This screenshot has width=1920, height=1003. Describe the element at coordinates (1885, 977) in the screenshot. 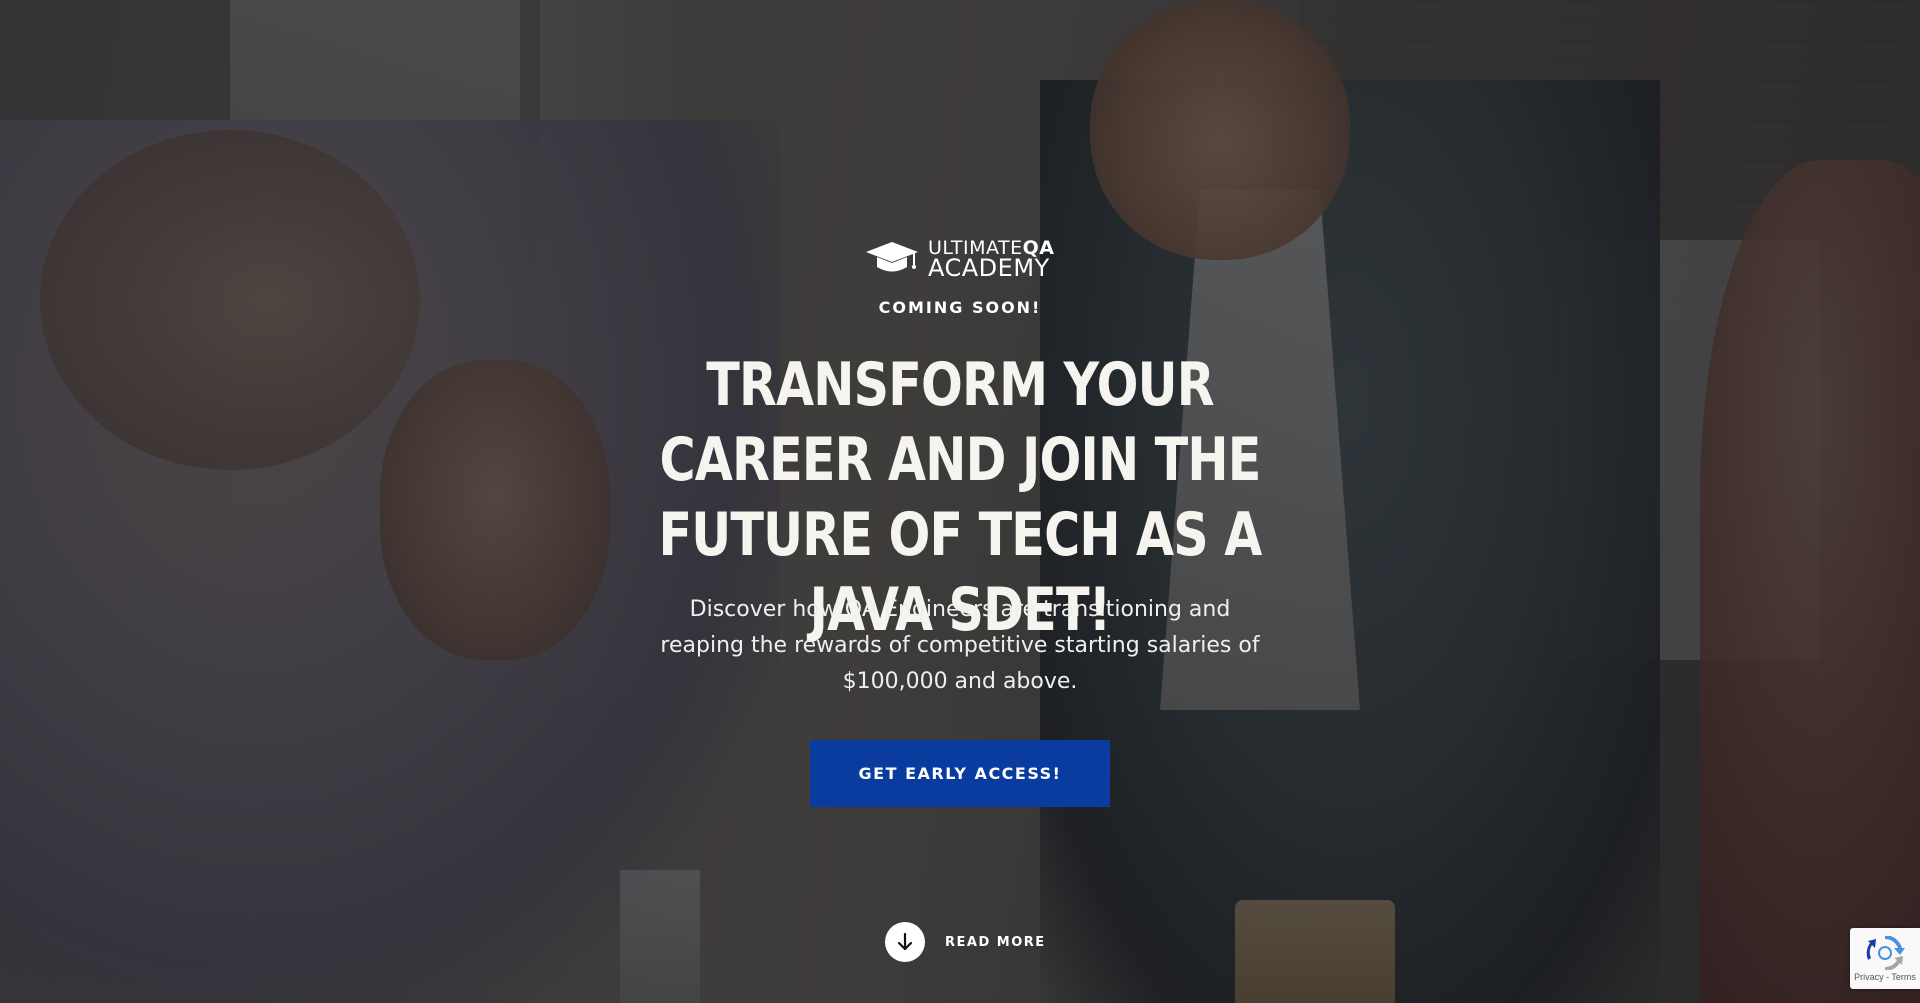

I see `recaptcha-privacy-terms: Privacy - Terms` at that location.